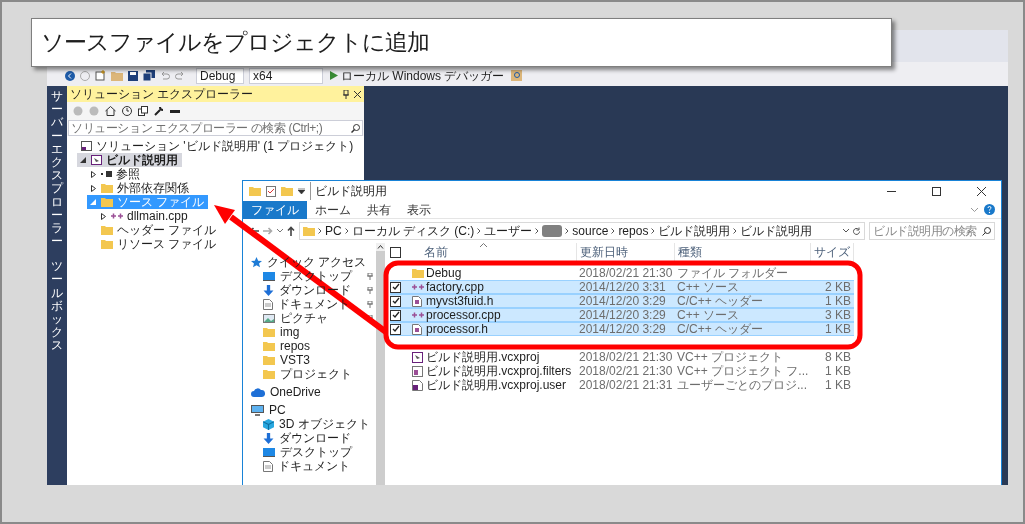  Describe the element at coordinates (286, 75) in the screenshot. I see `platform-dropdown: x64` at that location.